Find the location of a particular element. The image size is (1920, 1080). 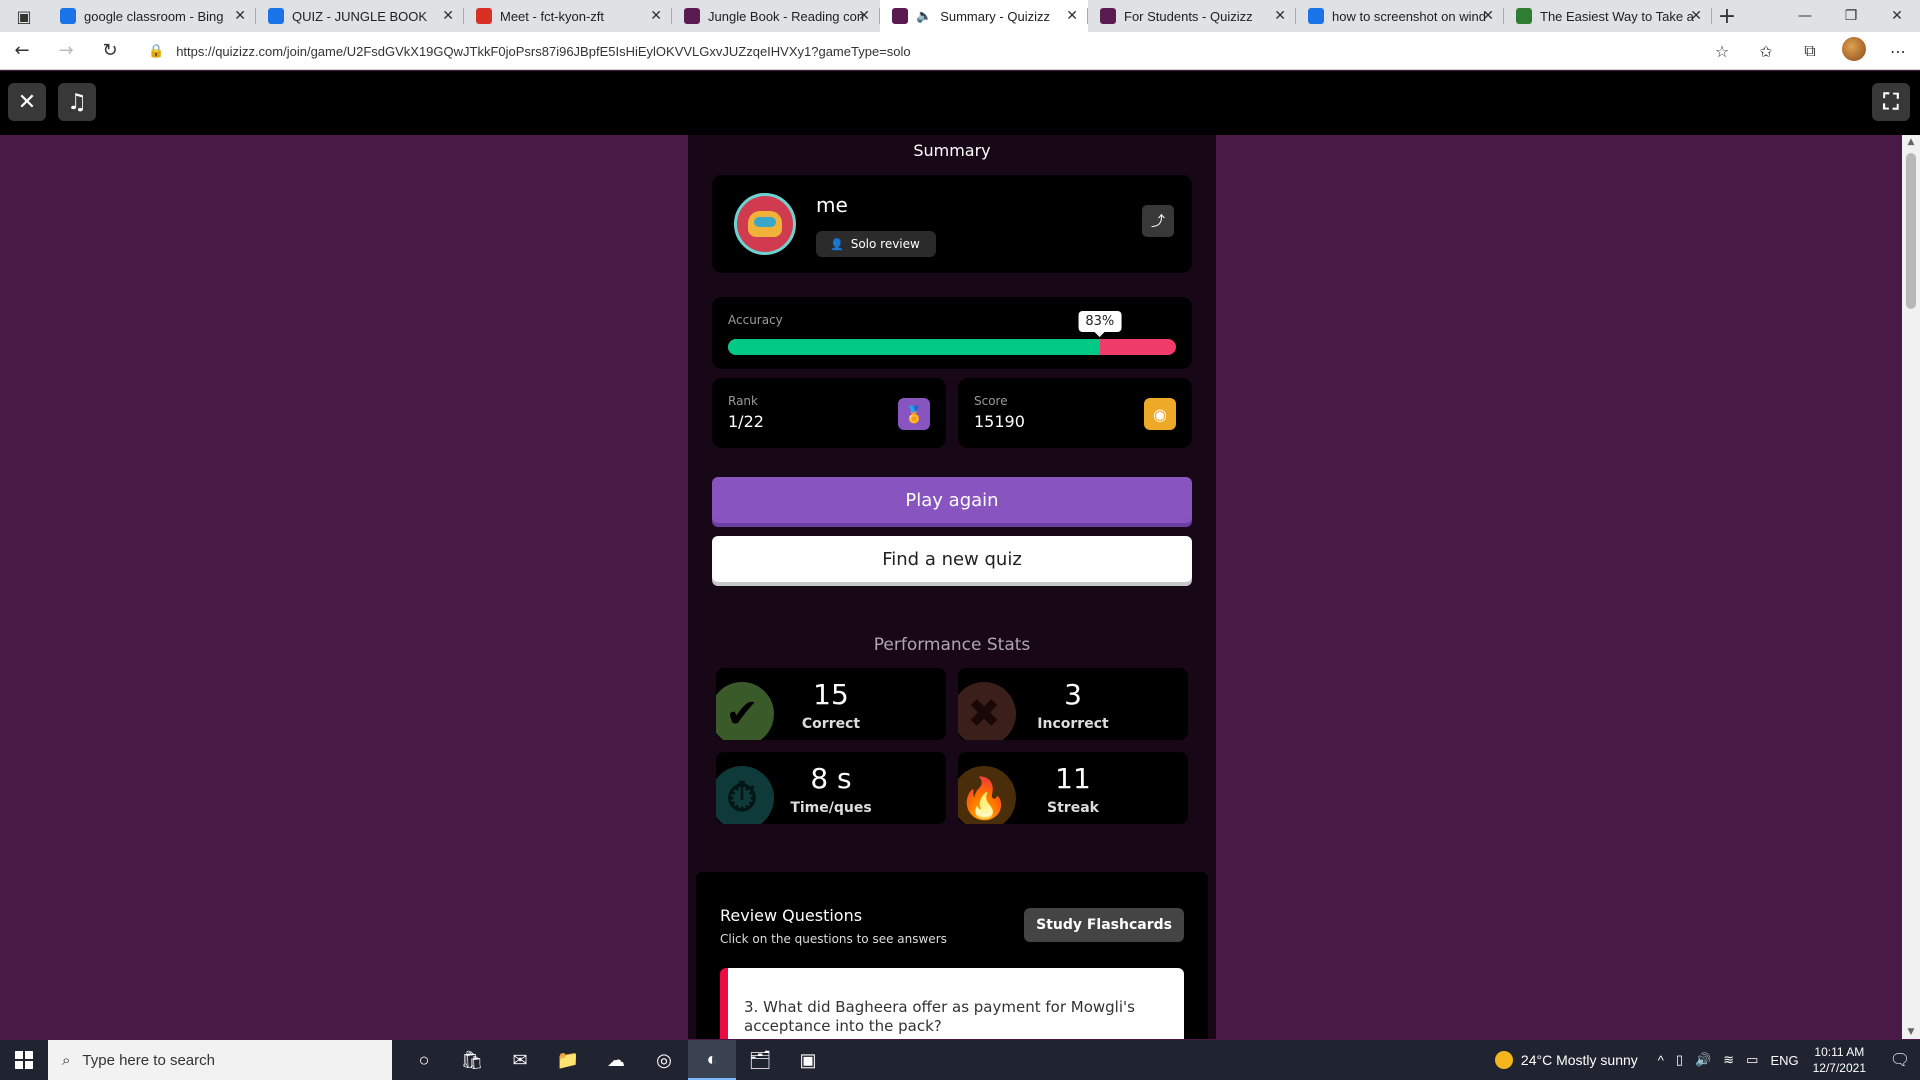

find-new-quiz-button: Find a new quiz is located at coordinates (952, 559).